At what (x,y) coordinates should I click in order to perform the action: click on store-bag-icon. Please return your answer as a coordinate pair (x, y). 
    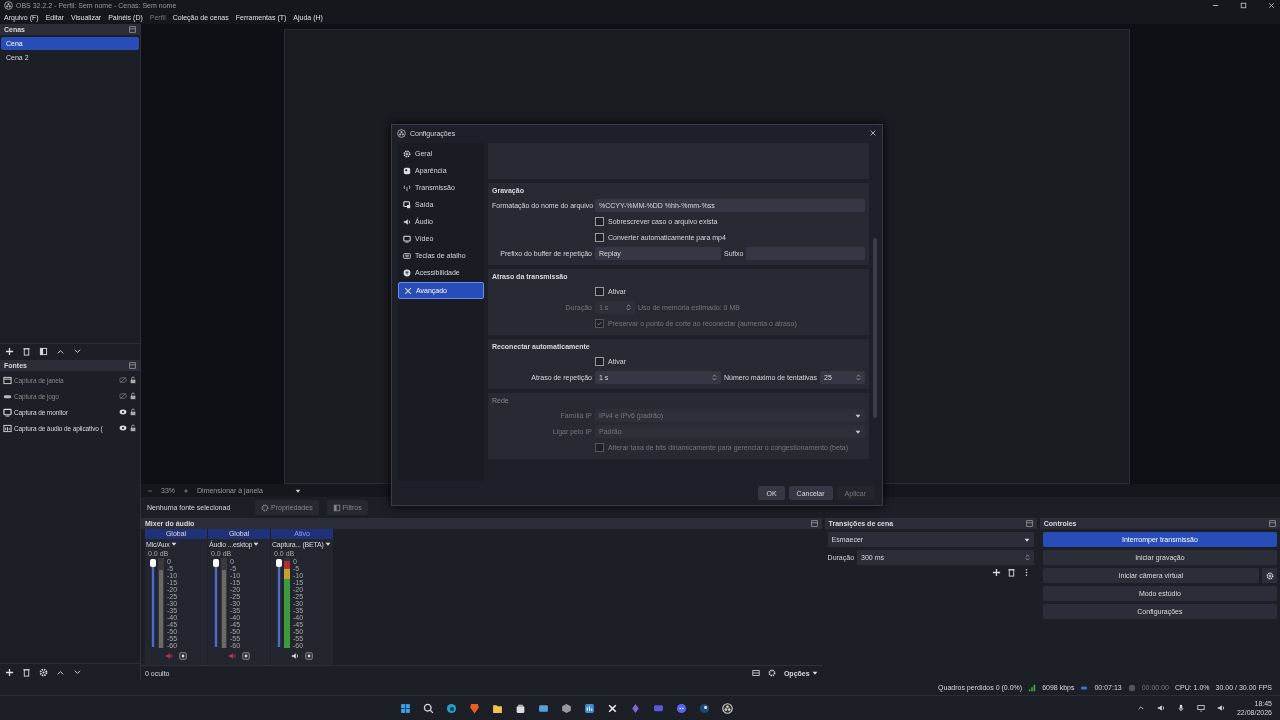
    Looking at the image, I should click on (520, 708).